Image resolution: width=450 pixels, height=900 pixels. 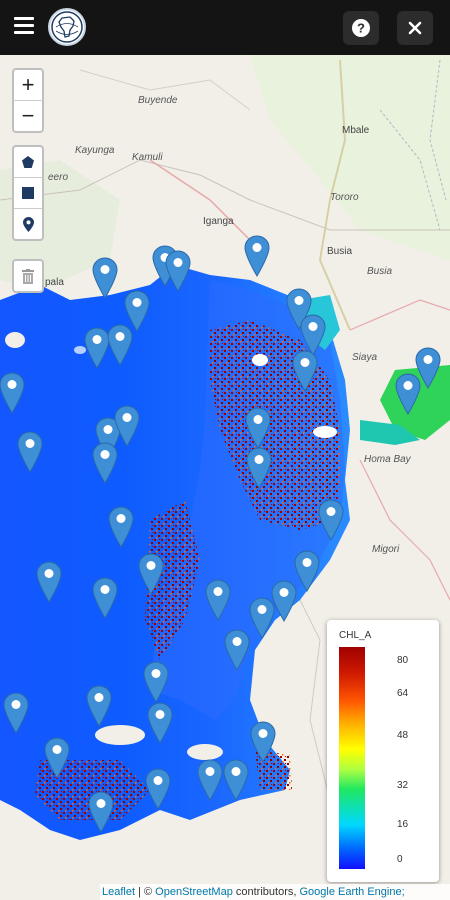 I want to click on question-icon: ?, so click(x=361, y=28).